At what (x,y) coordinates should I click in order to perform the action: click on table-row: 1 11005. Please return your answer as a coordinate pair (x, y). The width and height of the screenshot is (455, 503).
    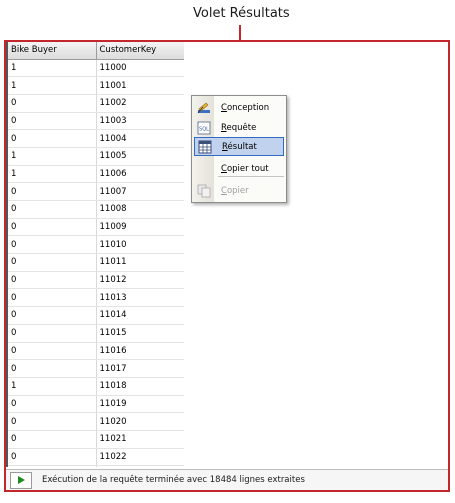
    Looking at the image, I should click on (96, 156).